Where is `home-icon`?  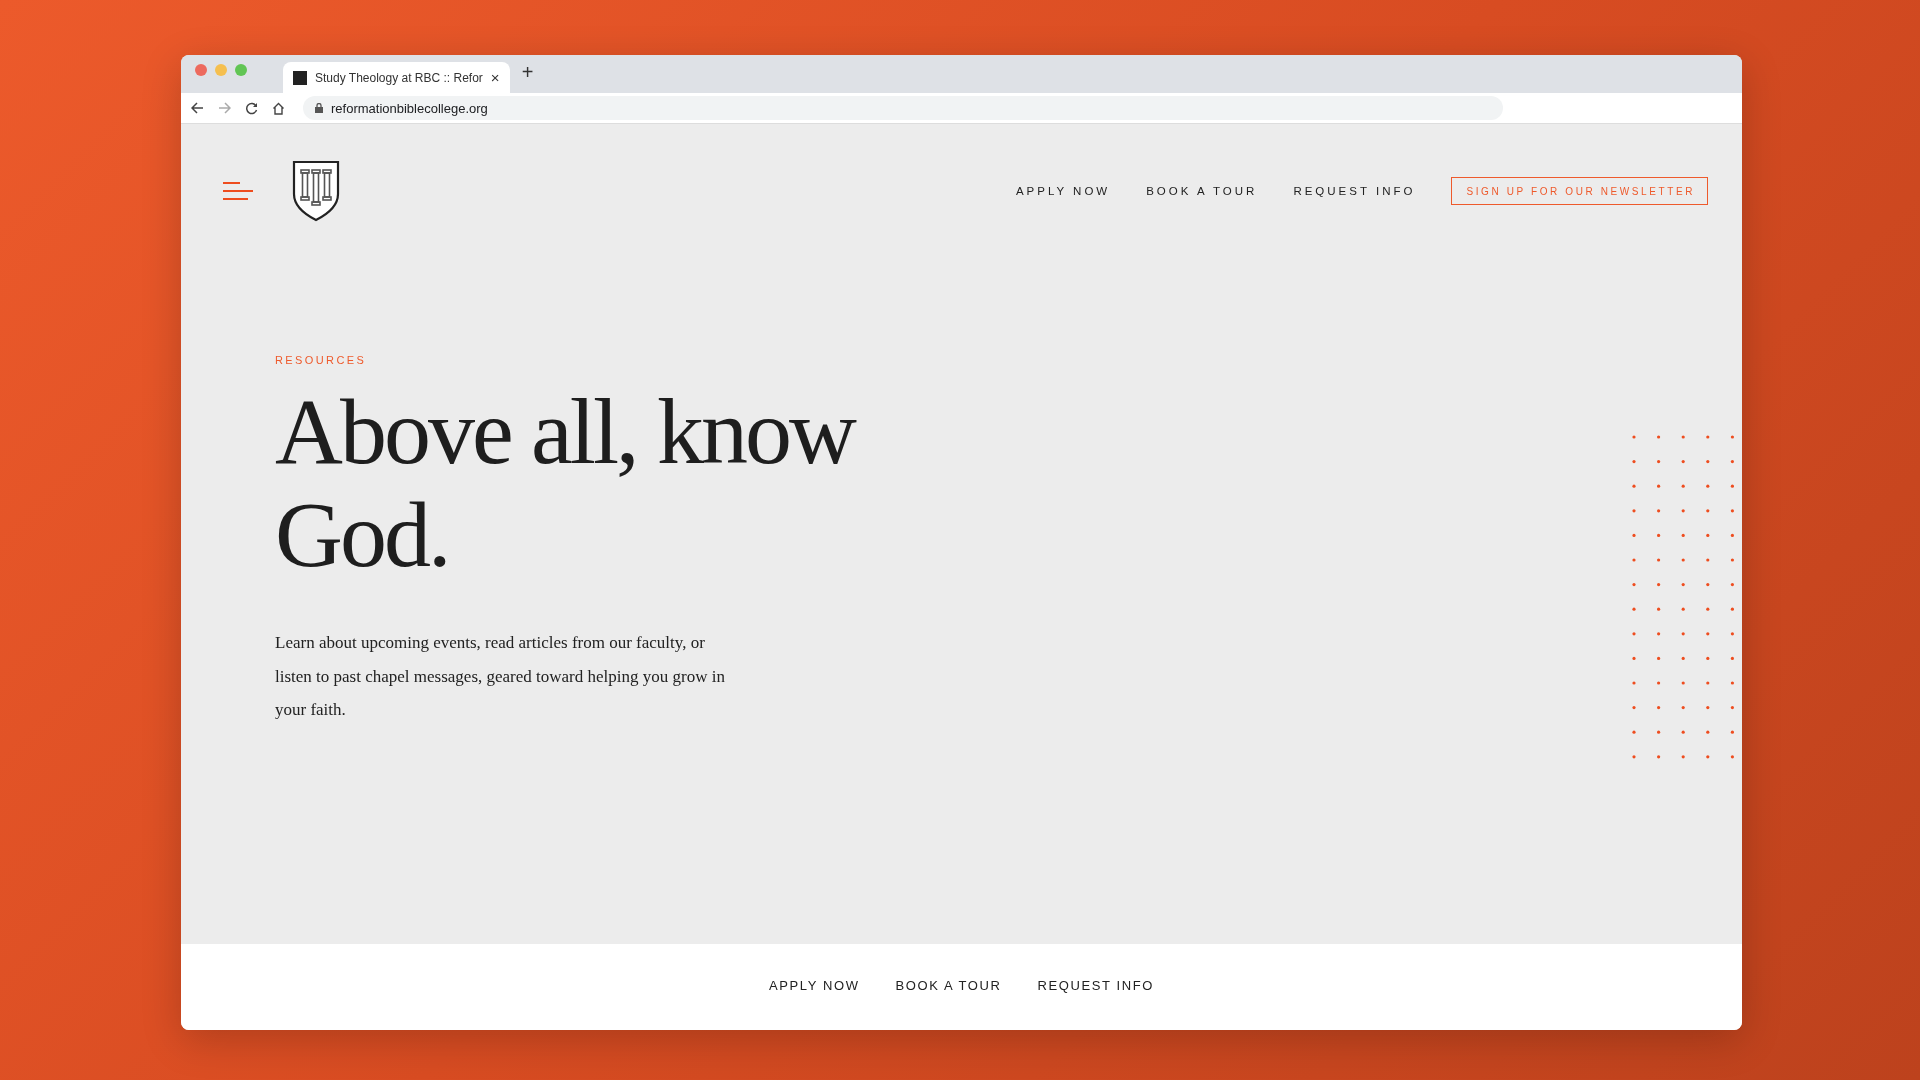
home-icon is located at coordinates (278, 108).